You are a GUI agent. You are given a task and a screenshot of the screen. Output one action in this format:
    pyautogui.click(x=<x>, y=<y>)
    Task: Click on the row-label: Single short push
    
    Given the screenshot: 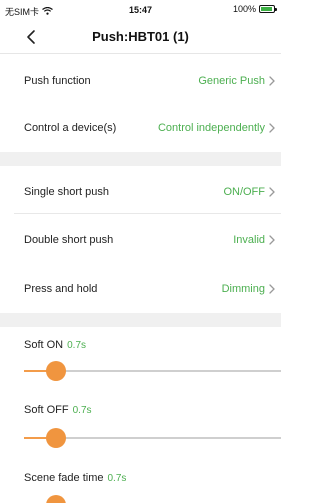 What is the action you would take?
    pyautogui.click(x=66, y=192)
    